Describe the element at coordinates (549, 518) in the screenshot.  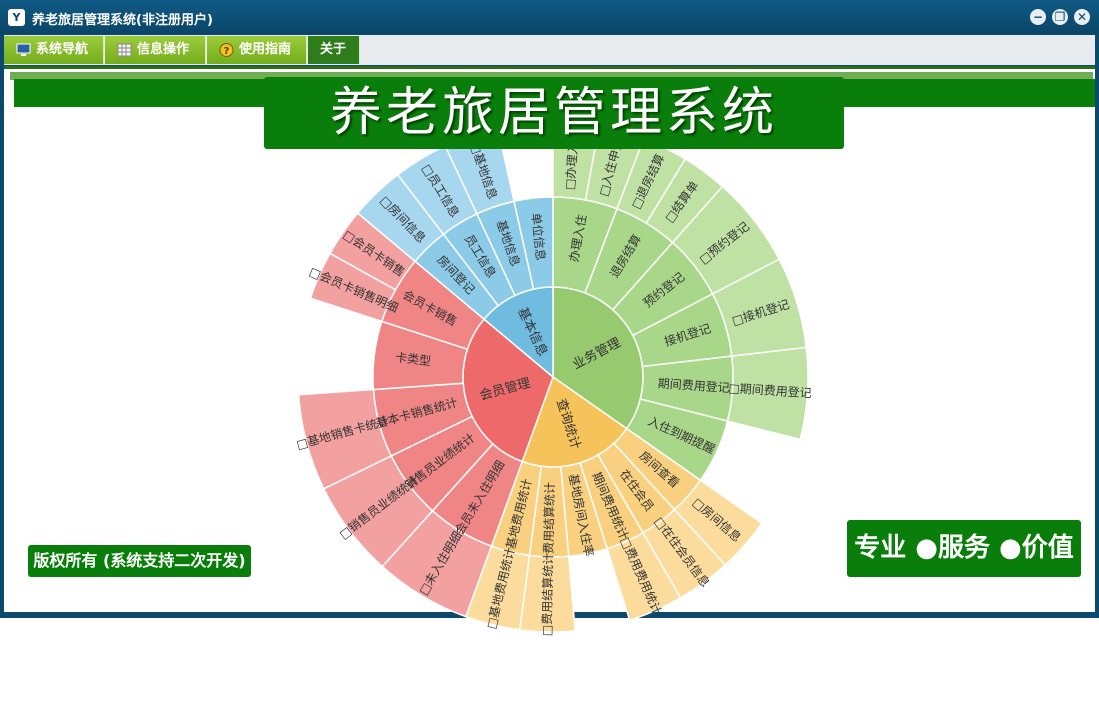
I see `sub-sector-label: 费用结算统计` at that location.